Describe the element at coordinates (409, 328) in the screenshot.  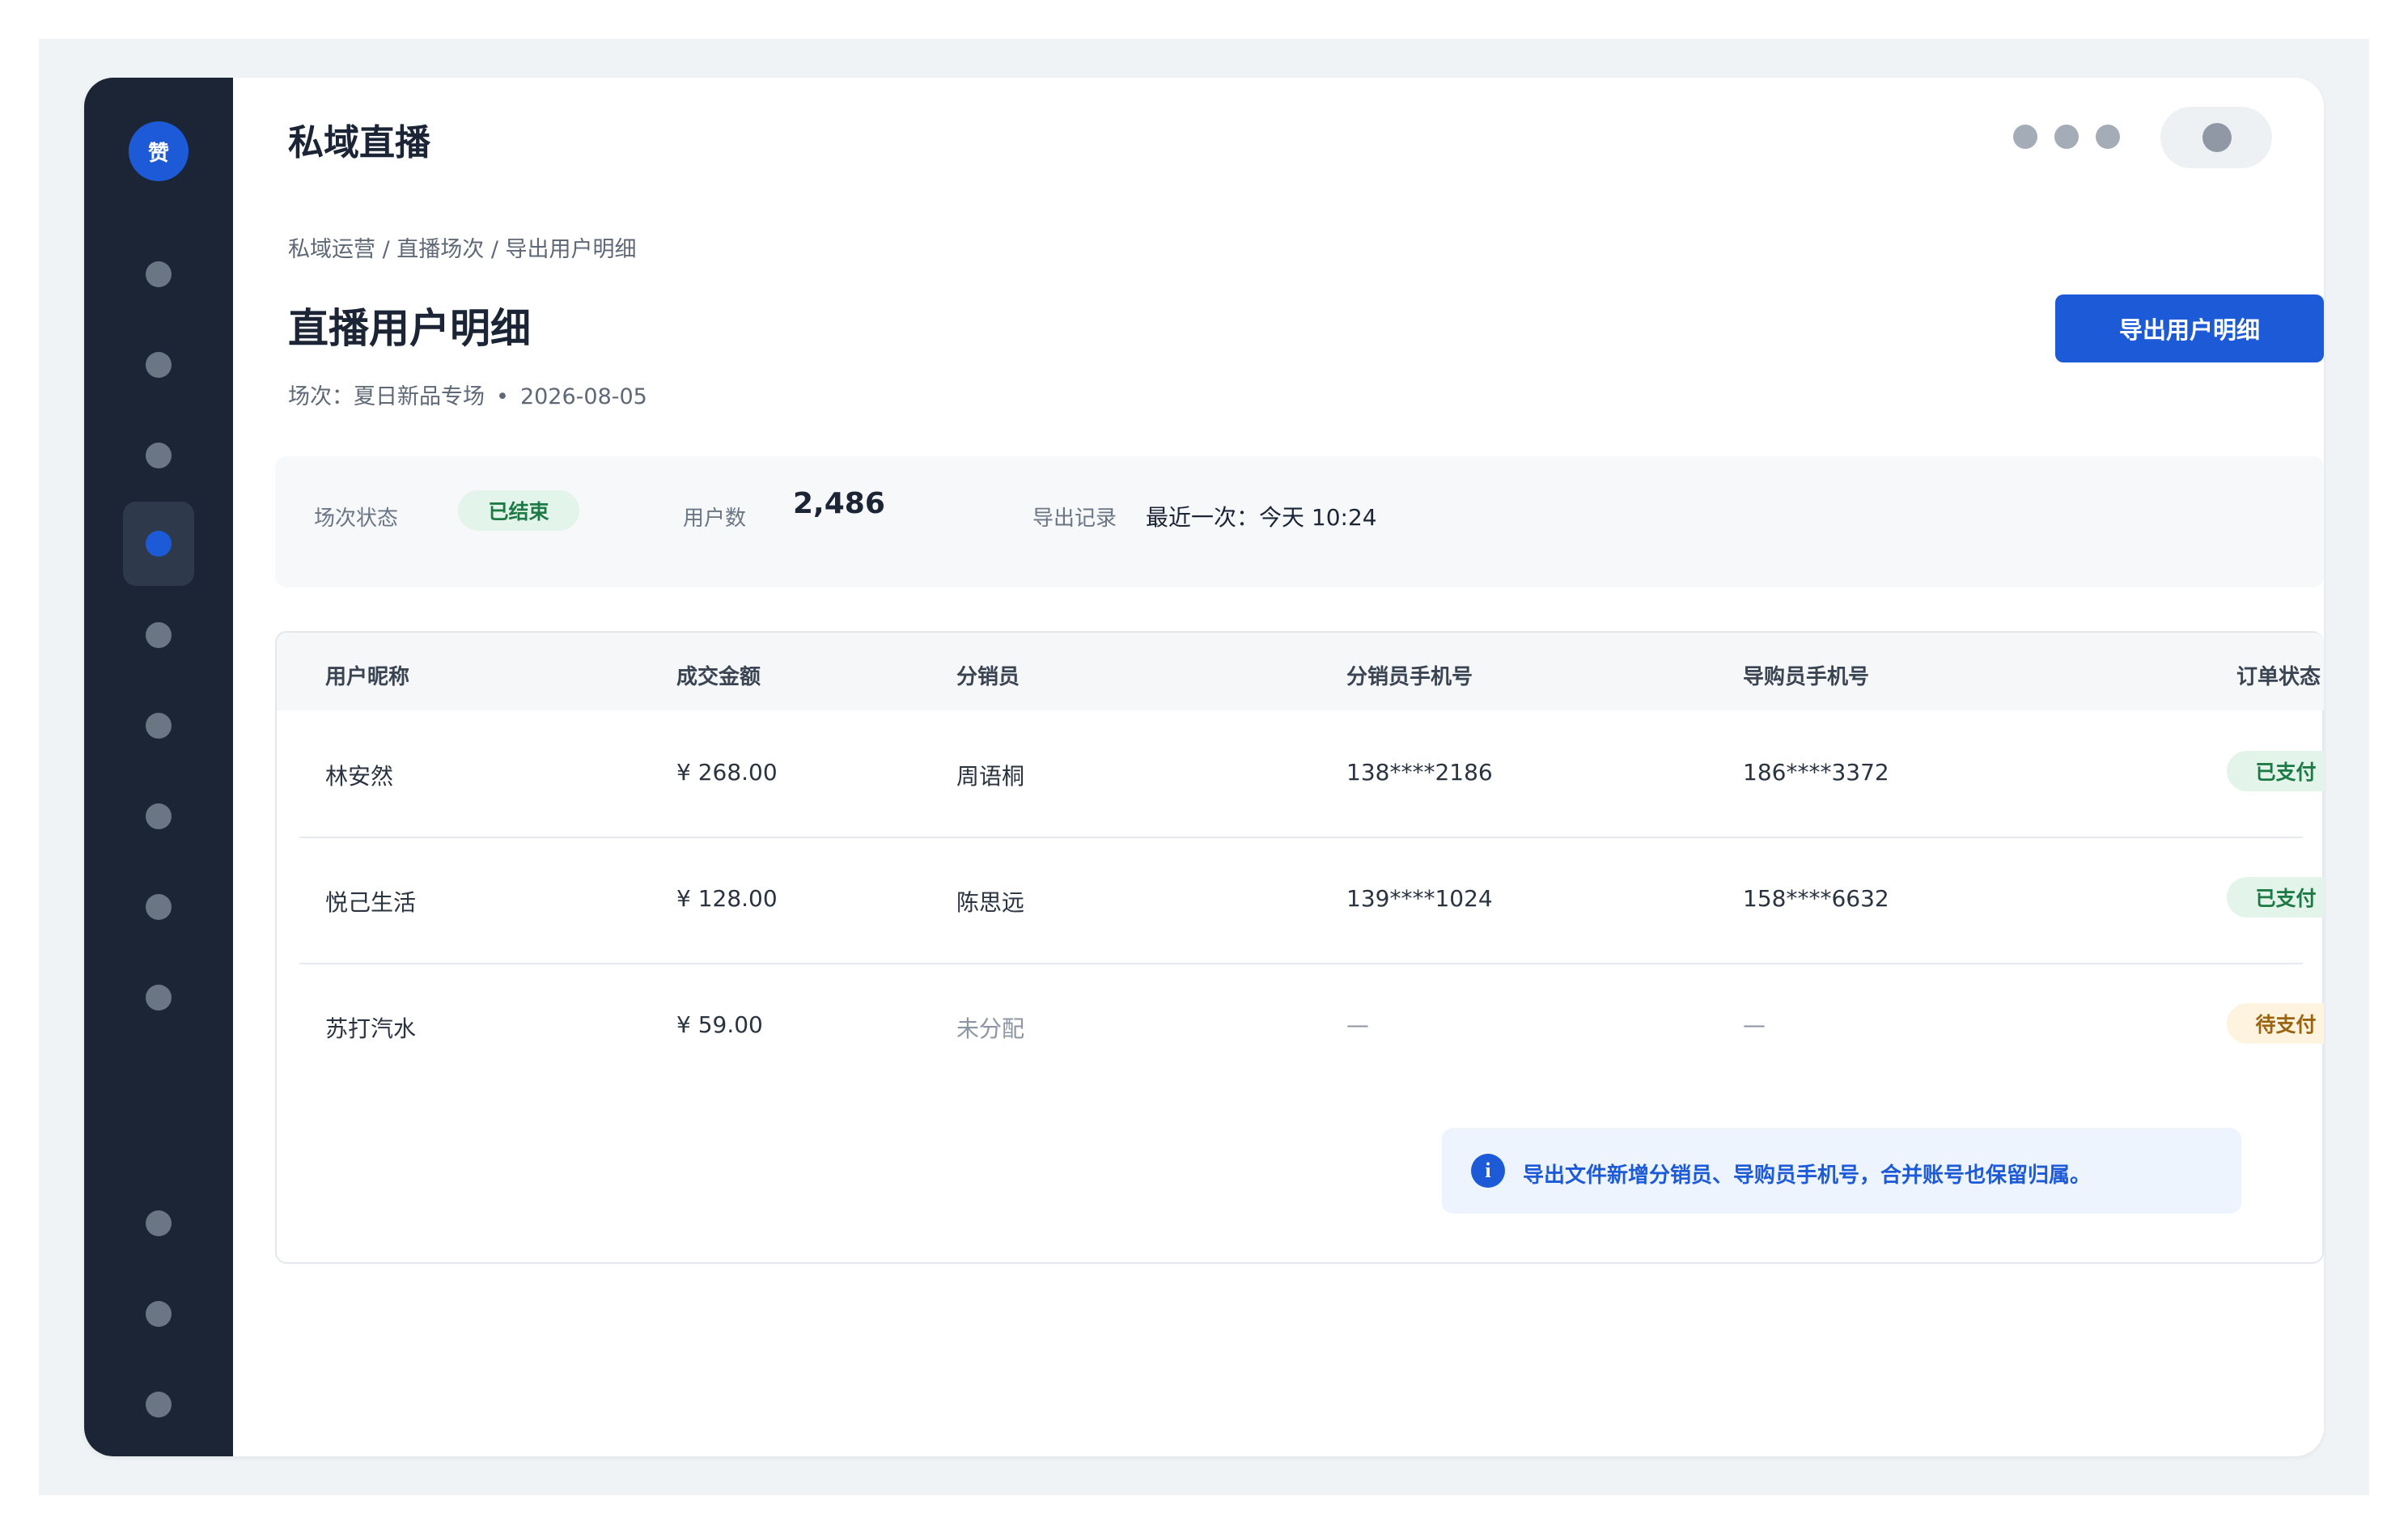
I see `page-title: 直播用户明细` at that location.